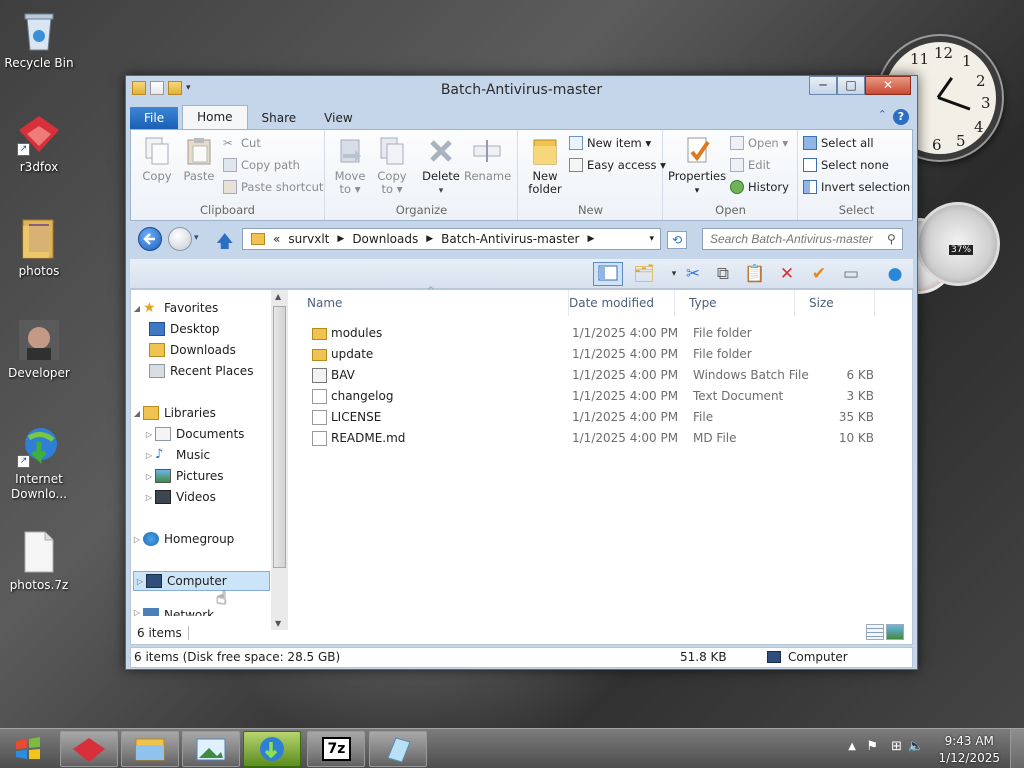 The image size is (1024, 768). Describe the element at coordinates (201, 581) in the screenshot. I see `nav-computer: ▷ Computer` at that location.